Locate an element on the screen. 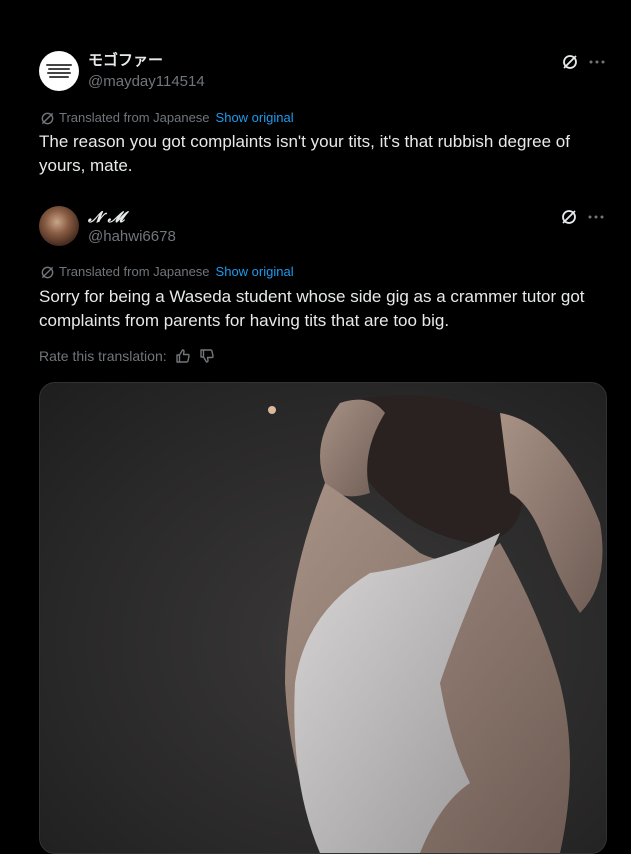  translated-from-label: Translated from Japanese is located at coordinates (134, 271).